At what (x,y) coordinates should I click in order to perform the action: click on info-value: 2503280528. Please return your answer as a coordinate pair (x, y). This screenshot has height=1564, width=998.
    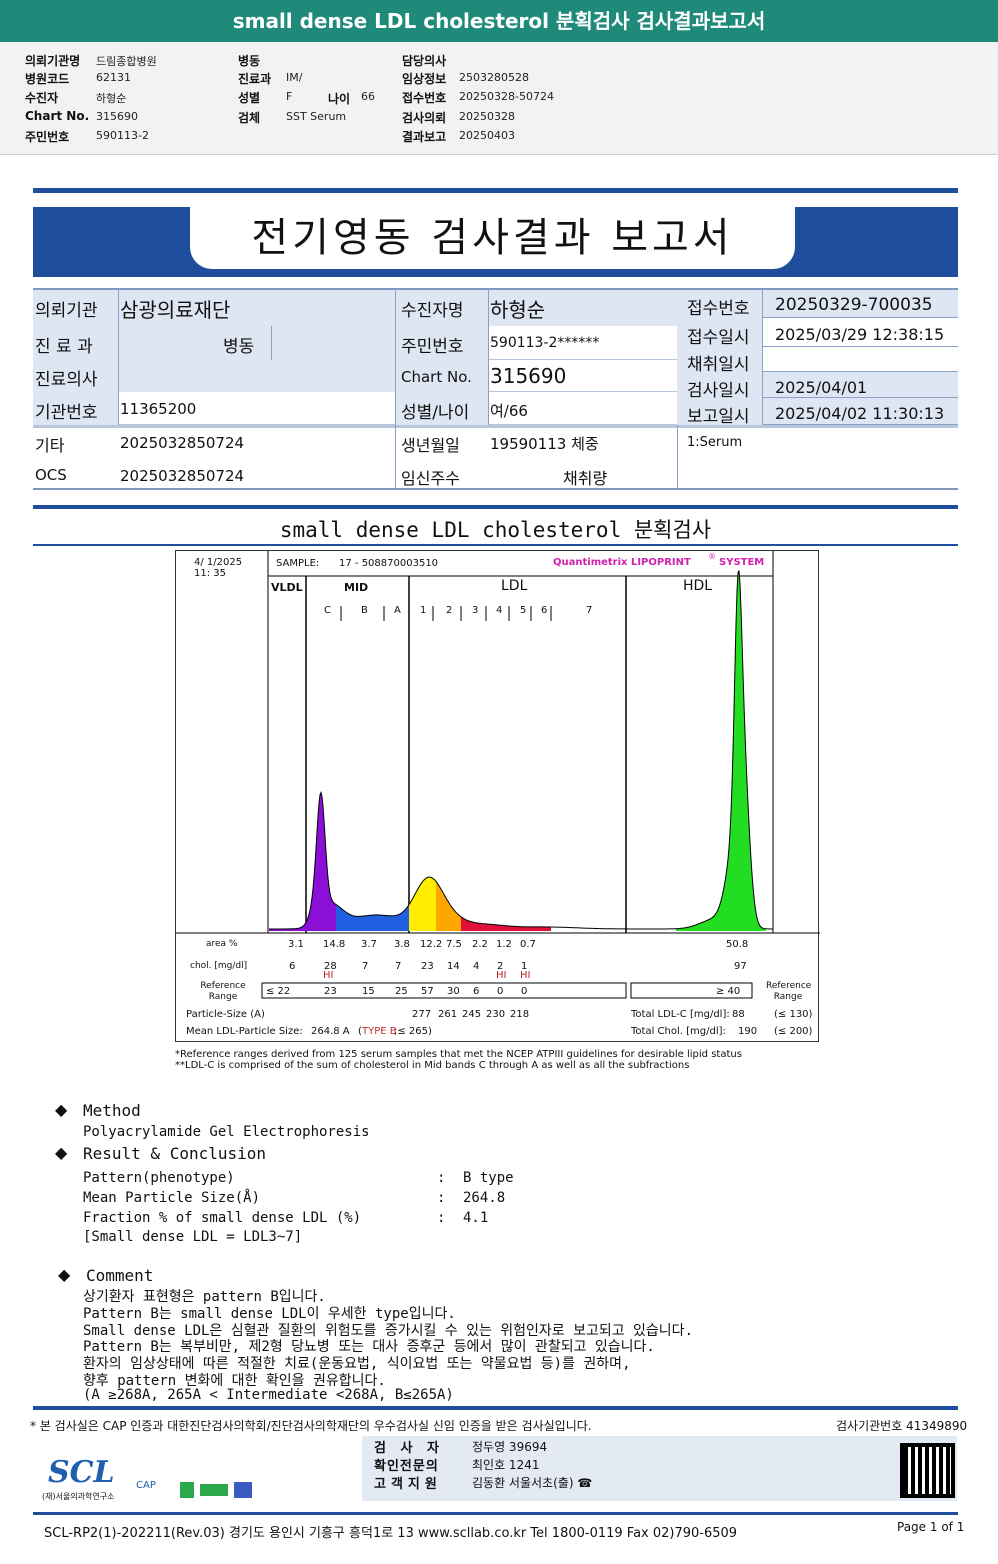
    Looking at the image, I should click on (494, 77).